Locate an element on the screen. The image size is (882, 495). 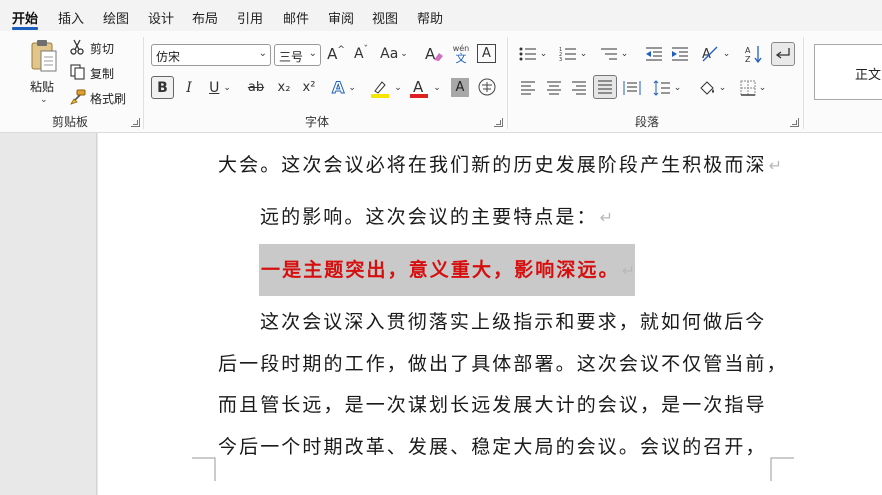
document-line: 后一段时期的工作，做出了具体部署。这次会议不仅管当前， is located at coordinates (503, 362).